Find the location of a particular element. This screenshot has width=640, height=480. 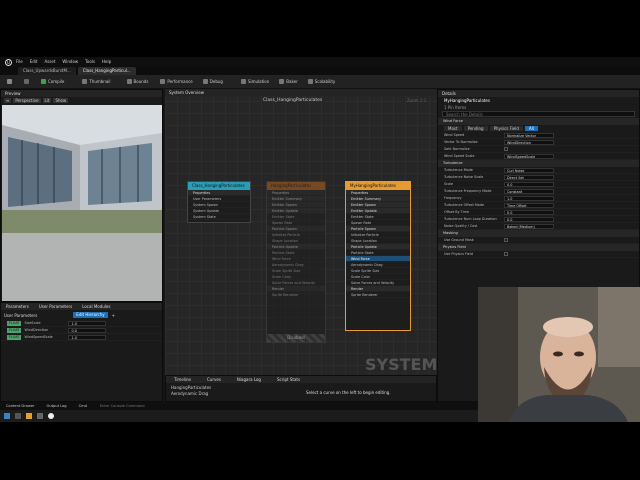

browse-button is located at coordinates (27, 82).